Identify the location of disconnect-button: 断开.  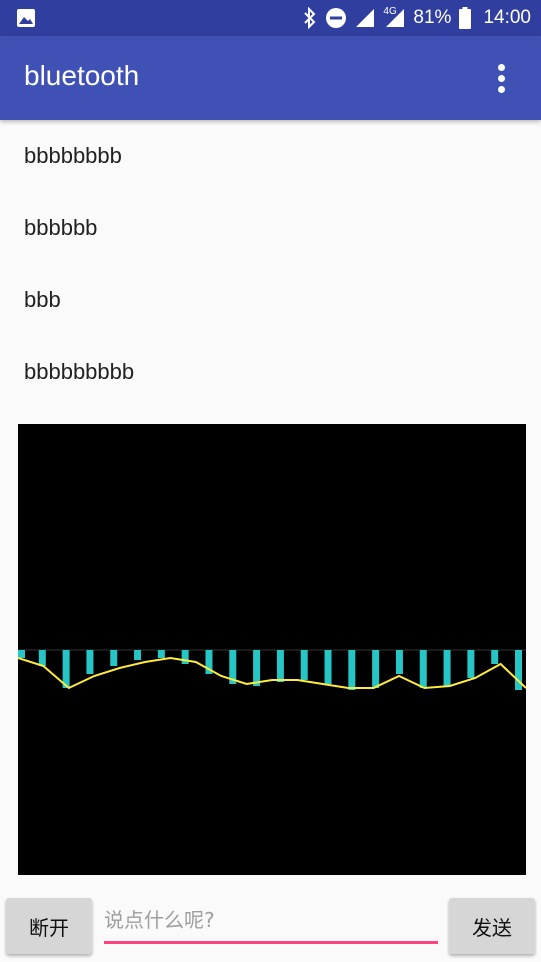
(49, 926).